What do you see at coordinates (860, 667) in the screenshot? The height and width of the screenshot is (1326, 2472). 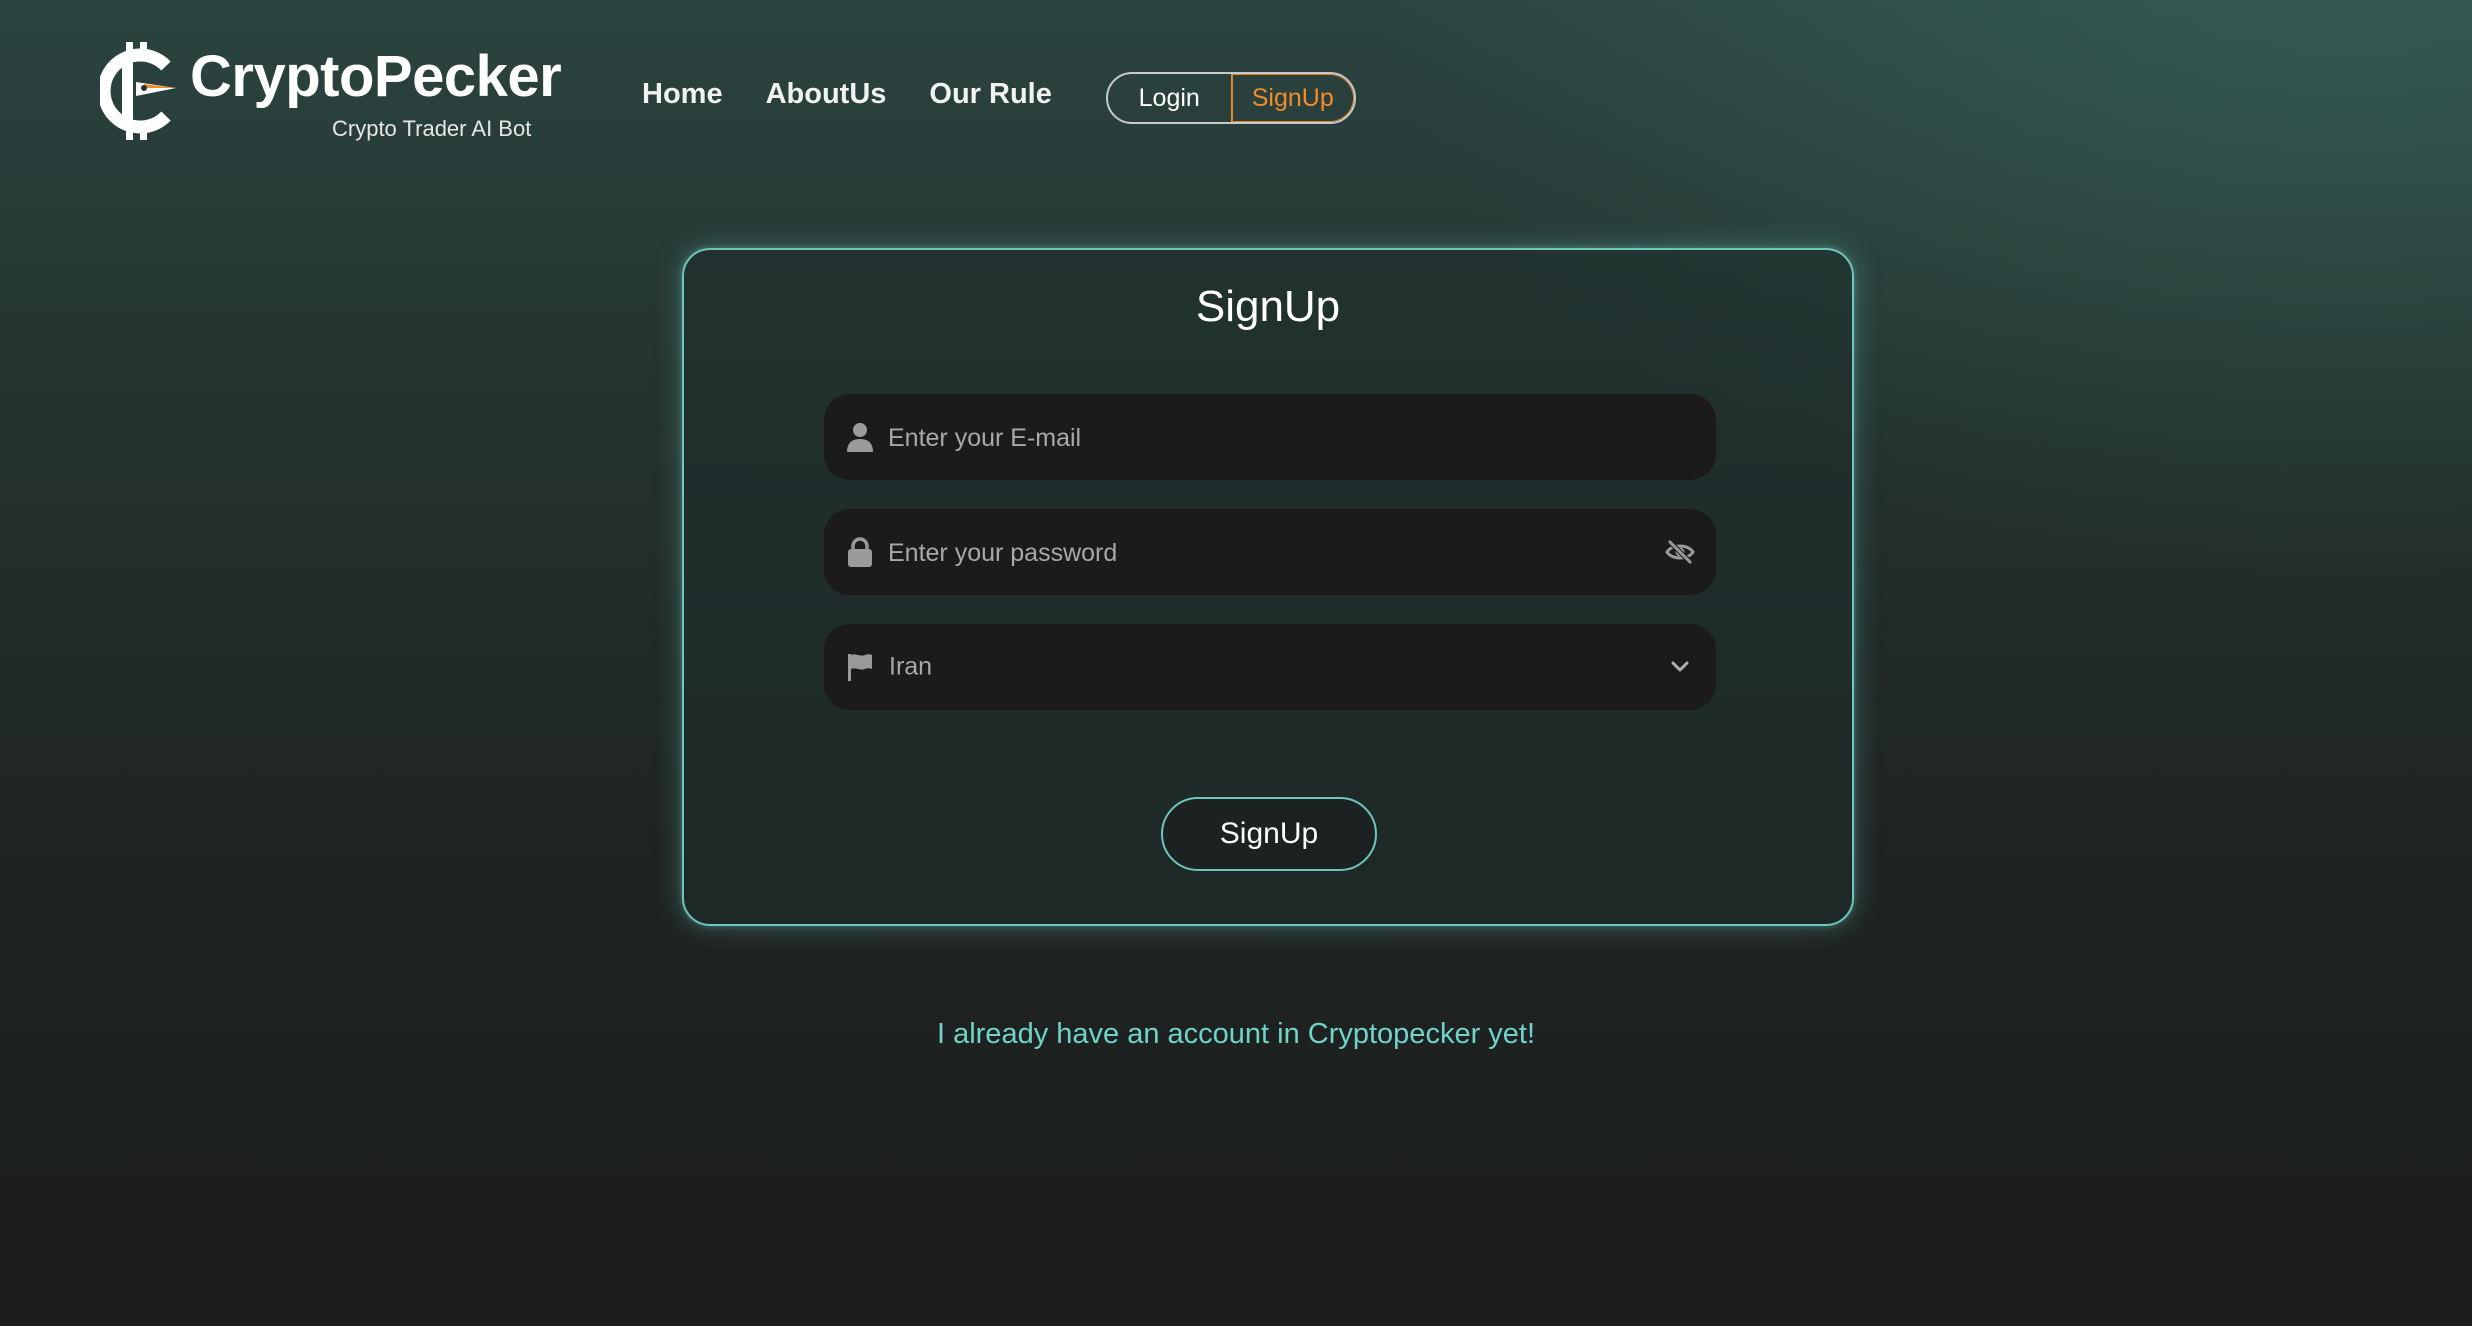 I see `flag-icon` at bounding box center [860, 667].